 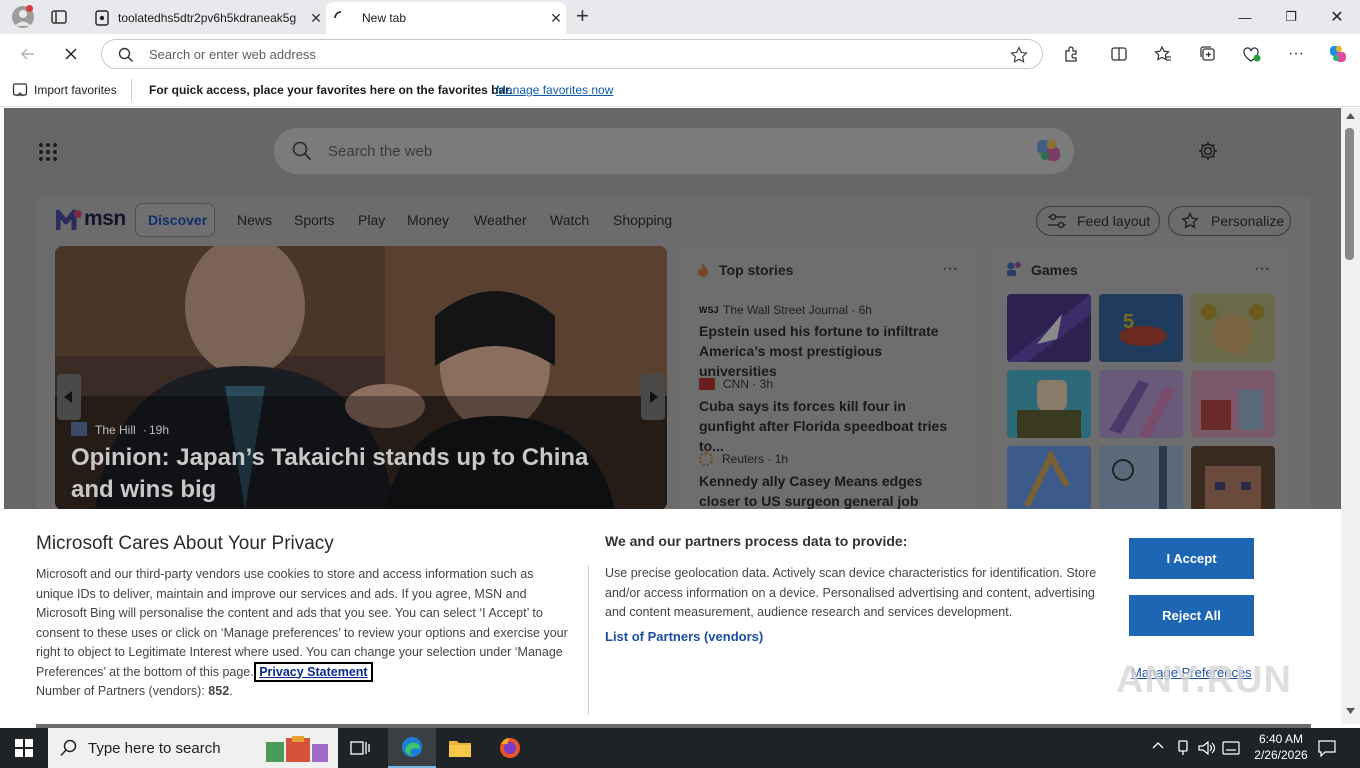 What do you see at coordinates (1158, 745) in the screenshot?
I see `show-hidden-icons-icon` at bounding box center [1158, 745].